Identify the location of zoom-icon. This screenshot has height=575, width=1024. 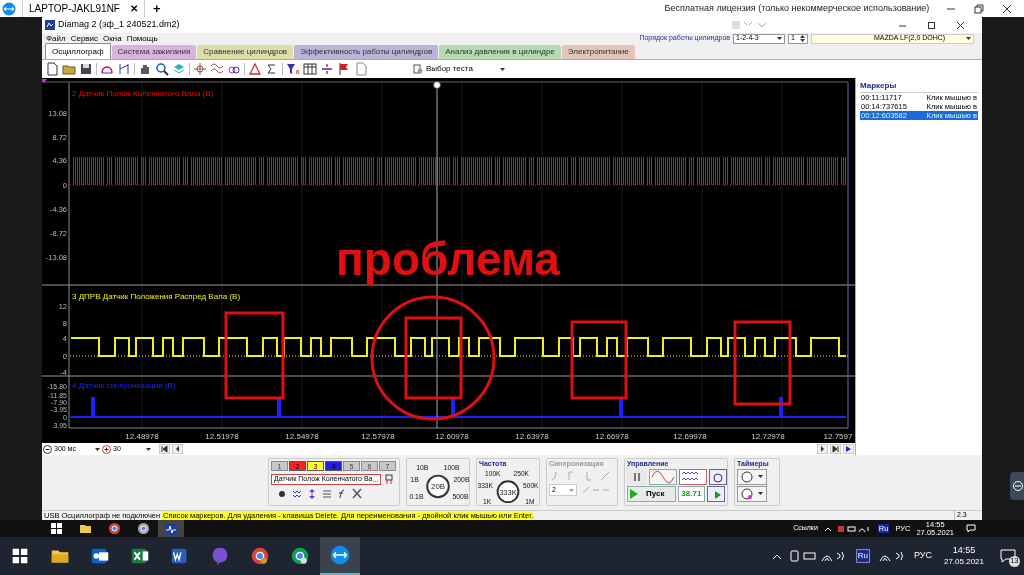
(162, 69).